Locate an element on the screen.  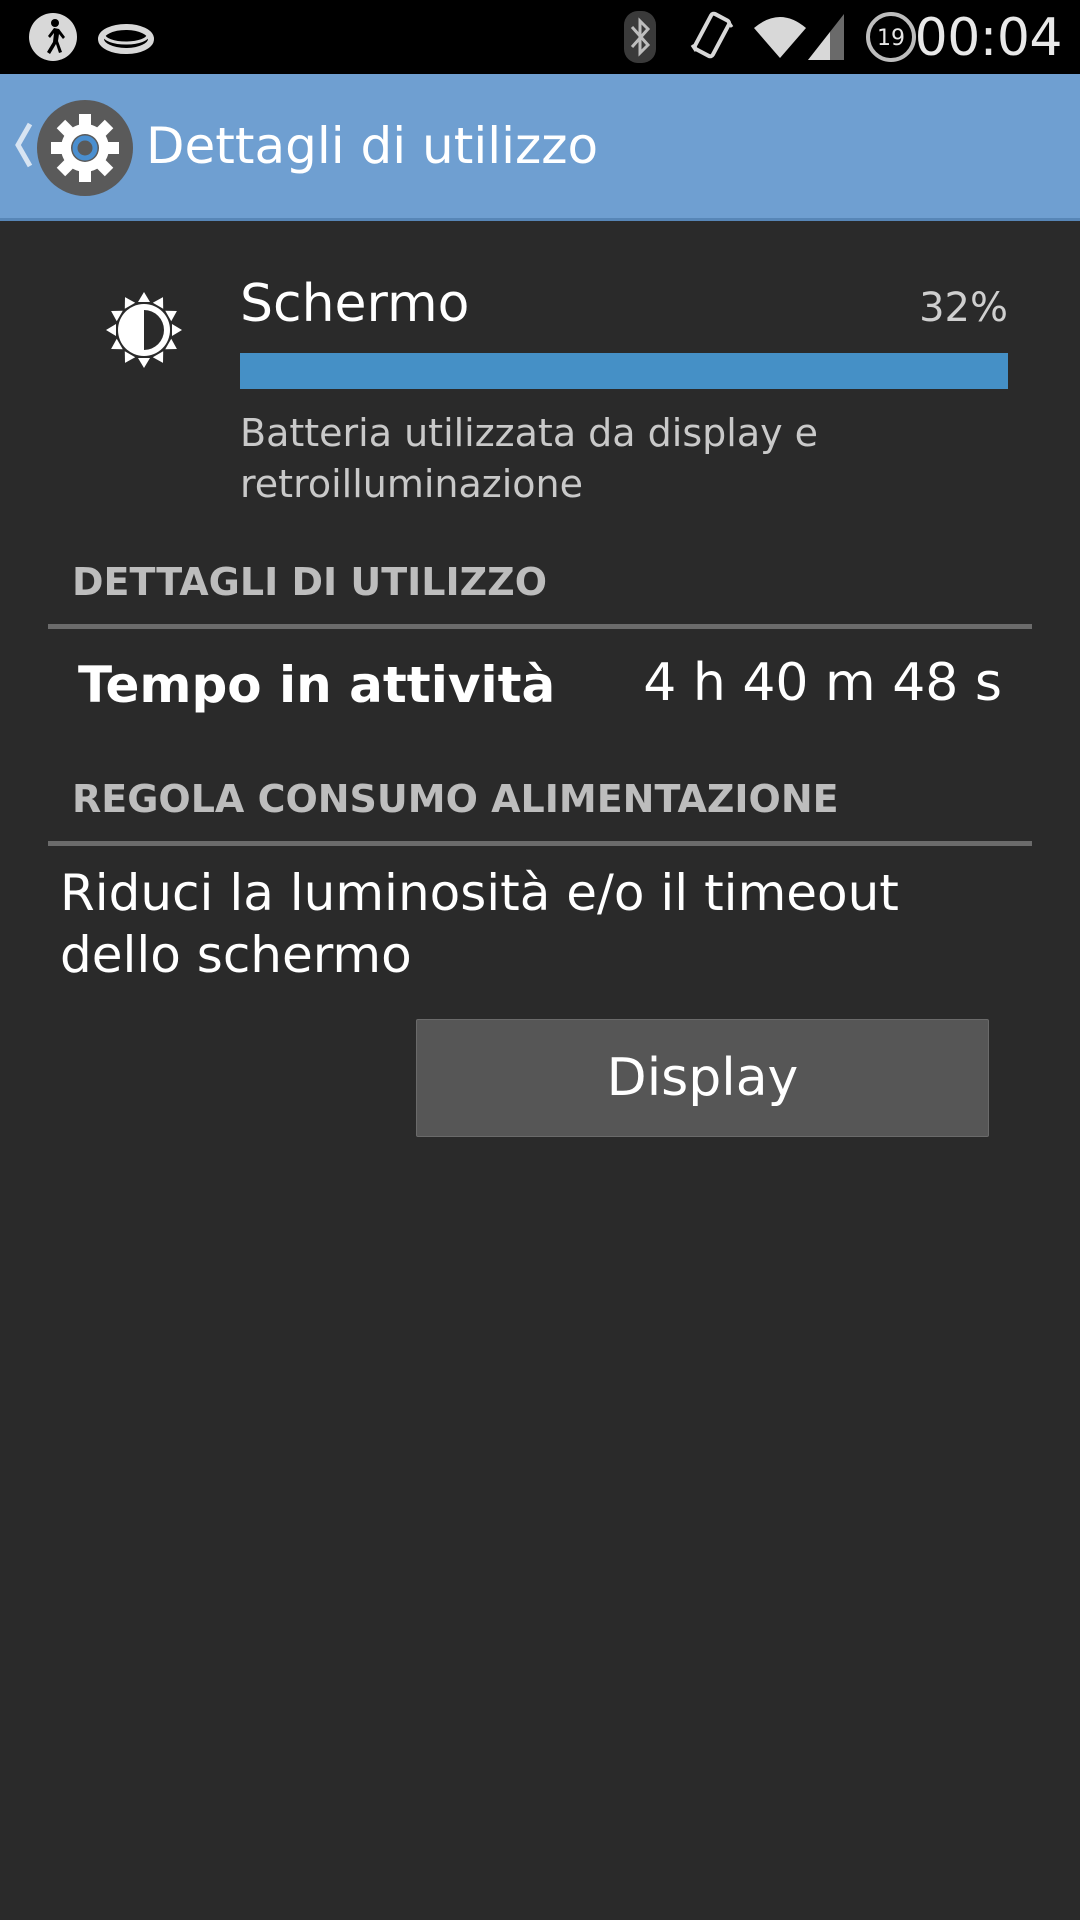
usage-progress-bar is located at coordinates (624, 371).